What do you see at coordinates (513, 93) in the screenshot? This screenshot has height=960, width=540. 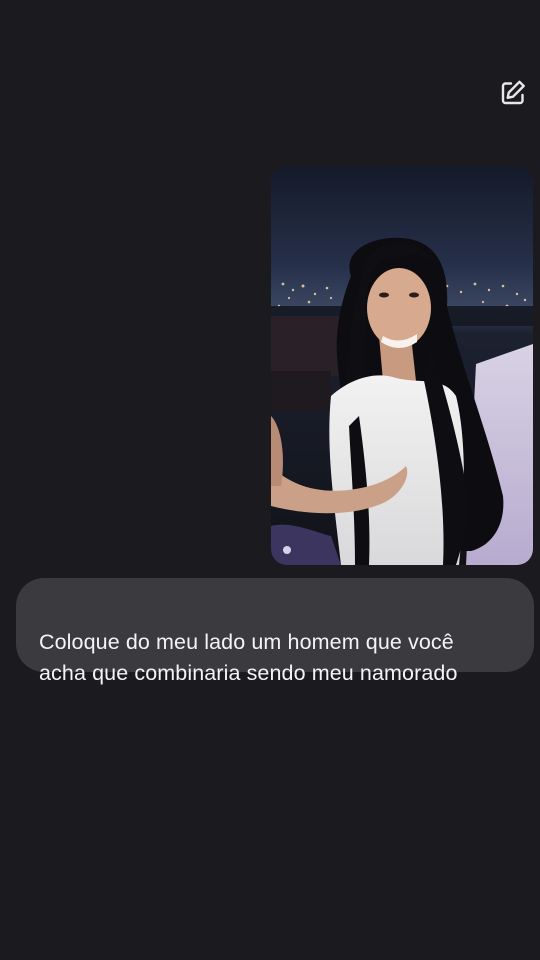 I see `edit-icon` at bounding box center [513, 93].